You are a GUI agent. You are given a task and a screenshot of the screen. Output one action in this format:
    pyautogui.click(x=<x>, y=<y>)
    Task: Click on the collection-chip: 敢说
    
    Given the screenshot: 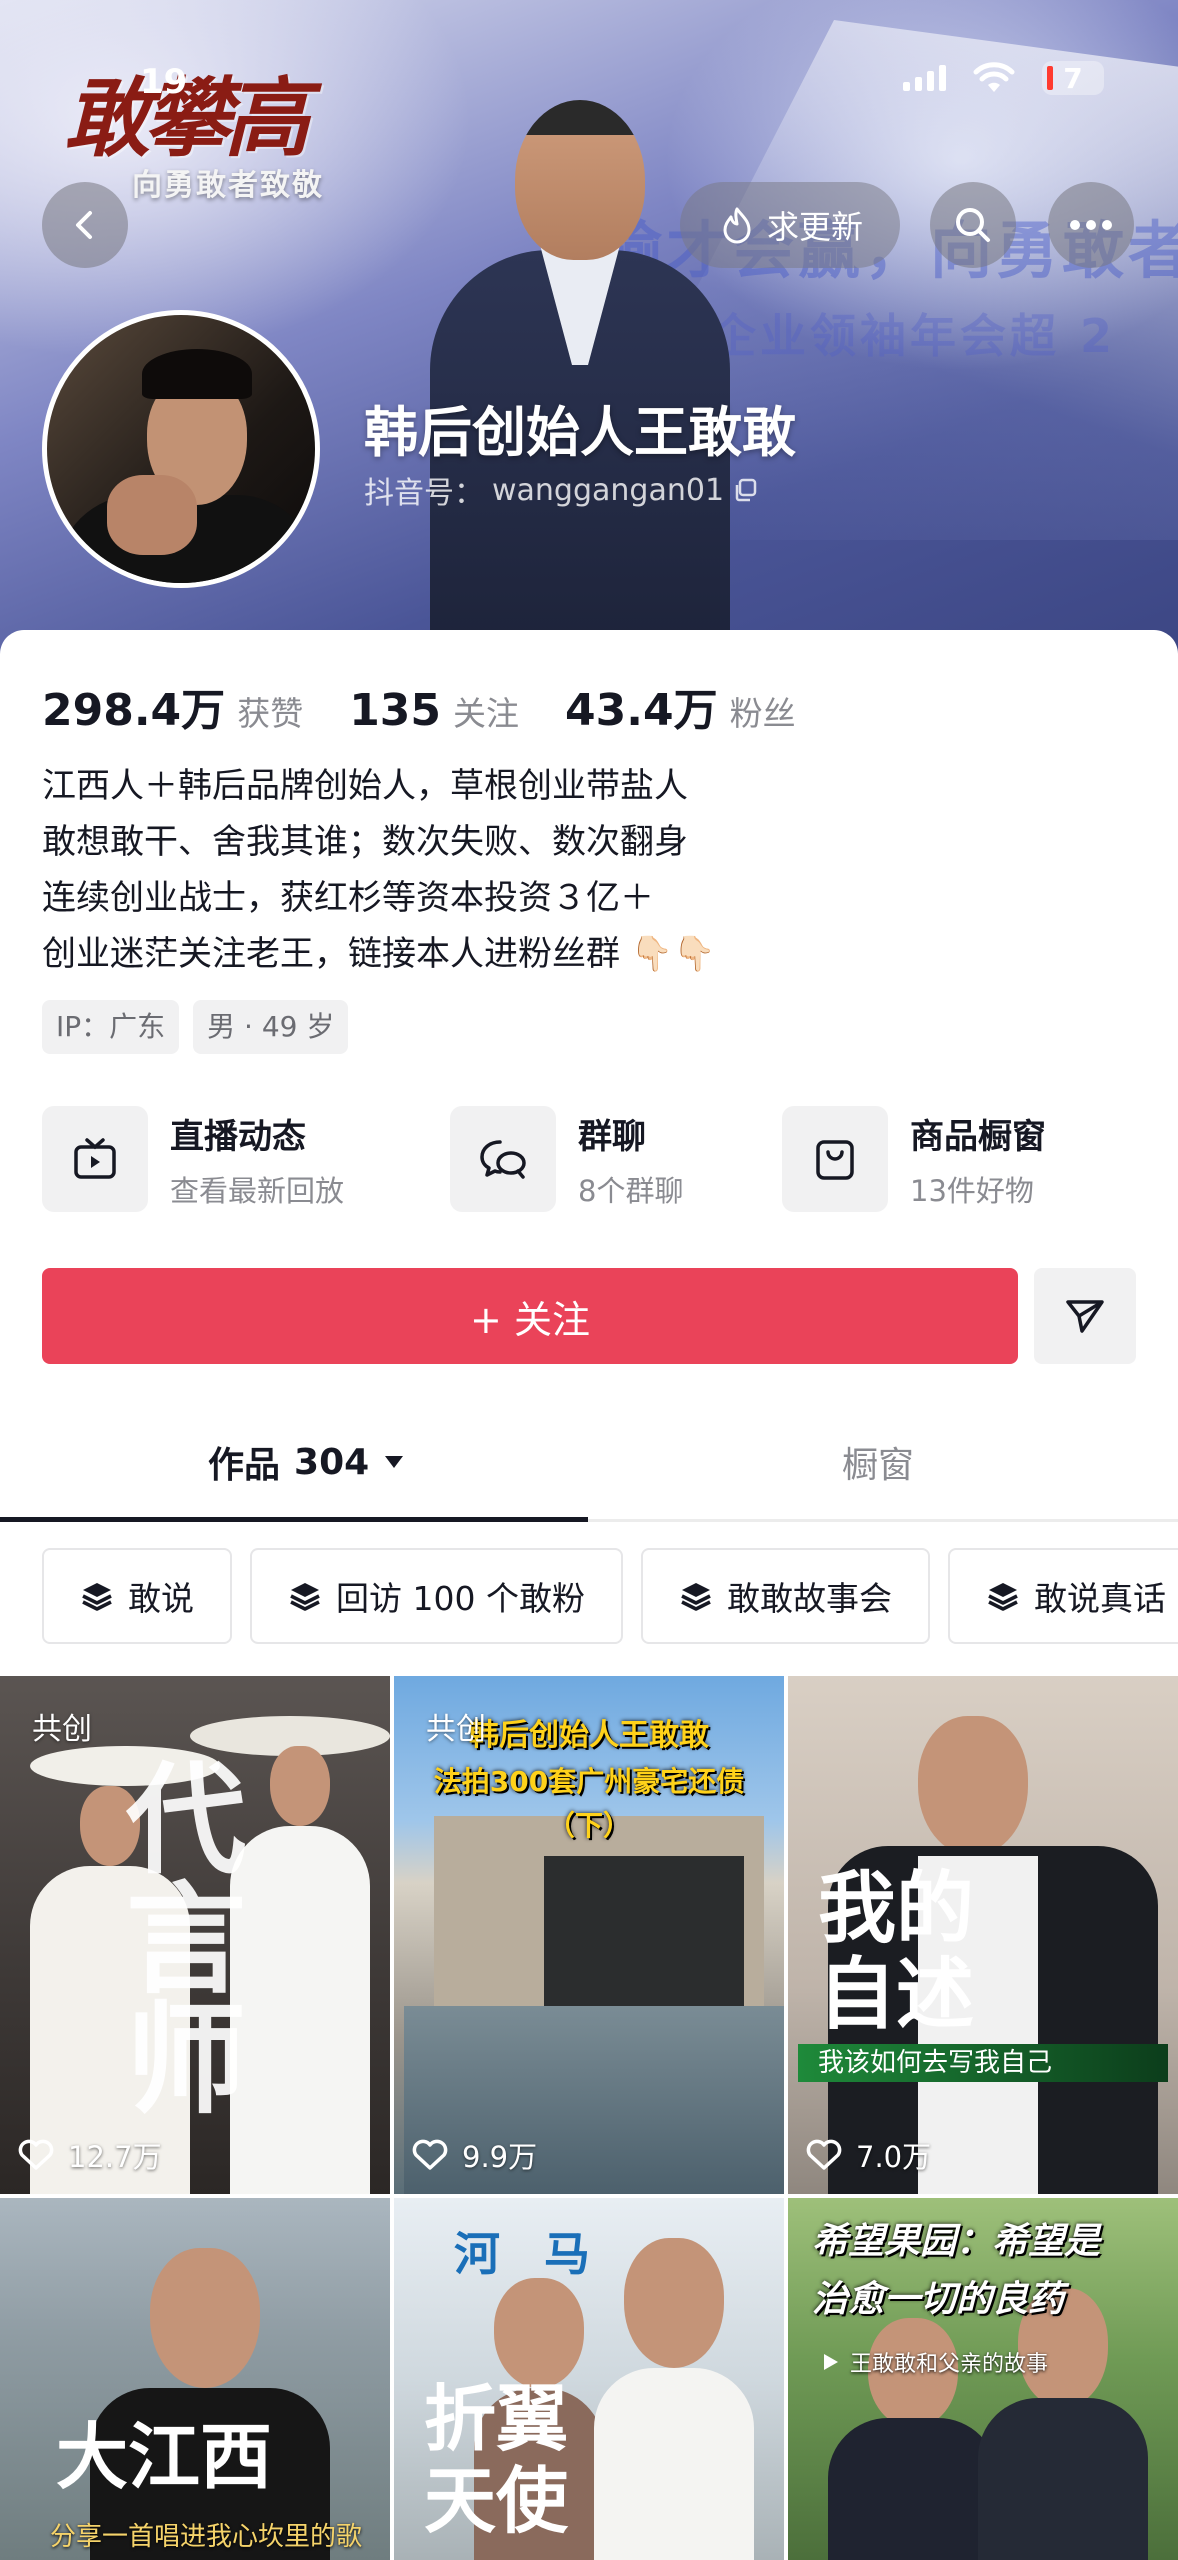 What is the action you would take?
    pyautogui.click(x=137, y=1596)
    